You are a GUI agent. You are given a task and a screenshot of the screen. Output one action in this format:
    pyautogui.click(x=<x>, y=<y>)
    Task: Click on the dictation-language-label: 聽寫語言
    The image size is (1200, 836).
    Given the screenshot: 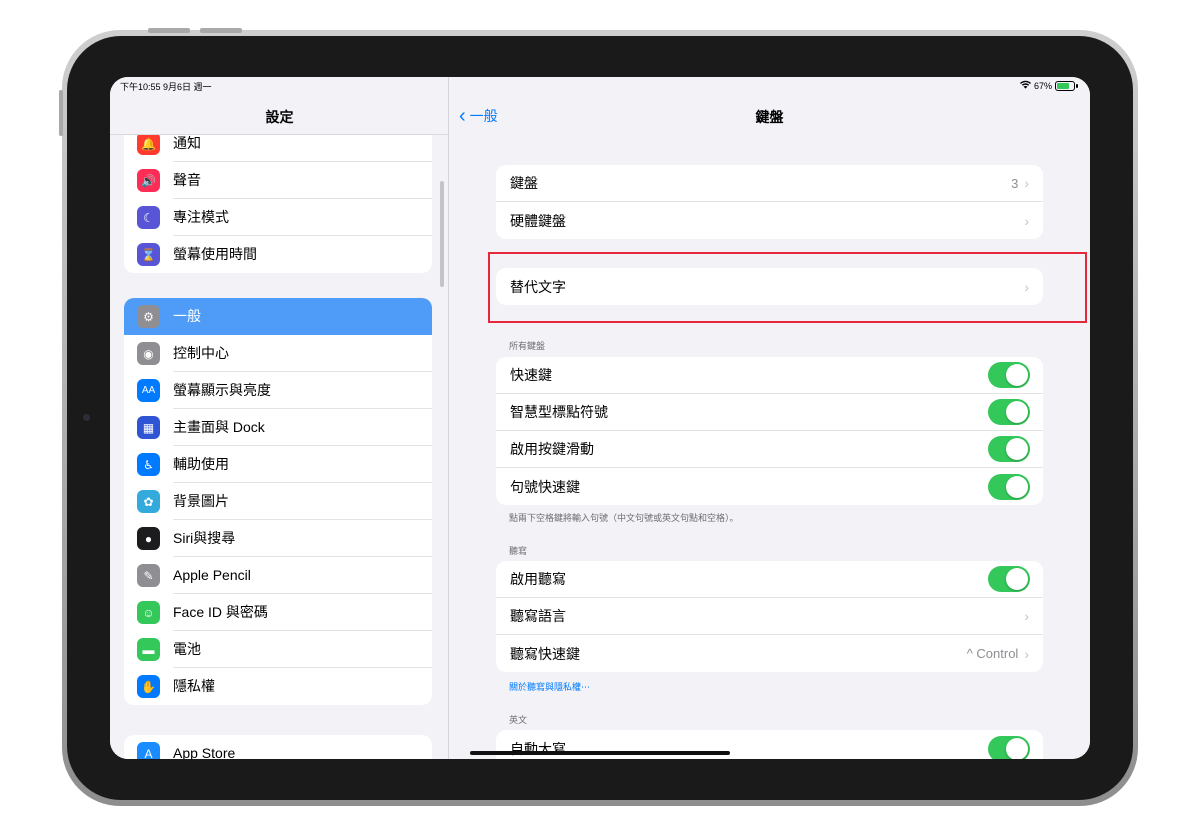 What is the action you would take?
    pyautogui.click(x=538, y=616)
    